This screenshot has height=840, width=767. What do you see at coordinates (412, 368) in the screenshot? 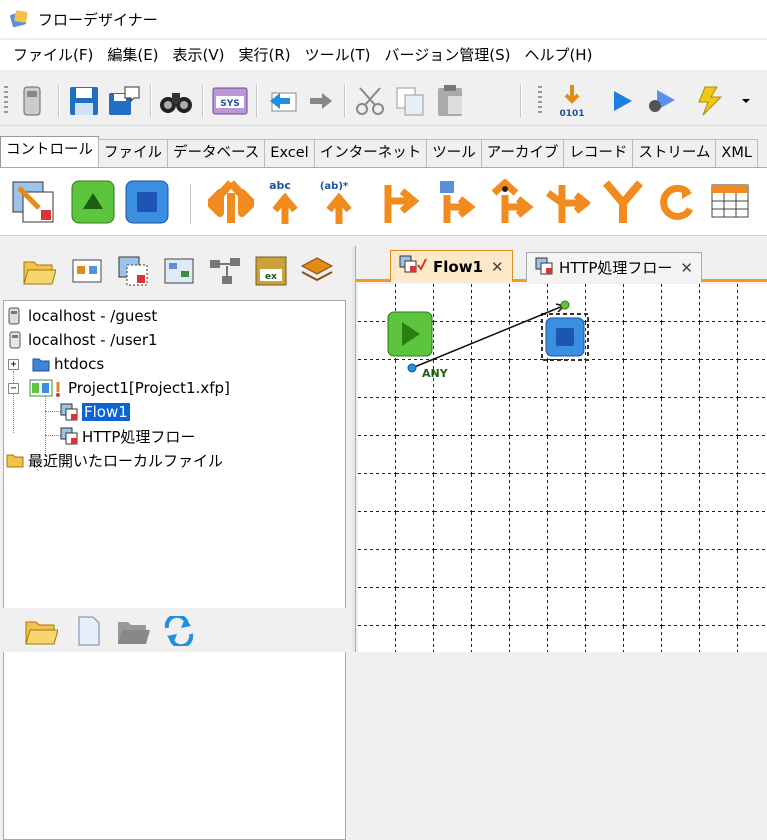
I see `output-port` at bounding box center [412, 368].